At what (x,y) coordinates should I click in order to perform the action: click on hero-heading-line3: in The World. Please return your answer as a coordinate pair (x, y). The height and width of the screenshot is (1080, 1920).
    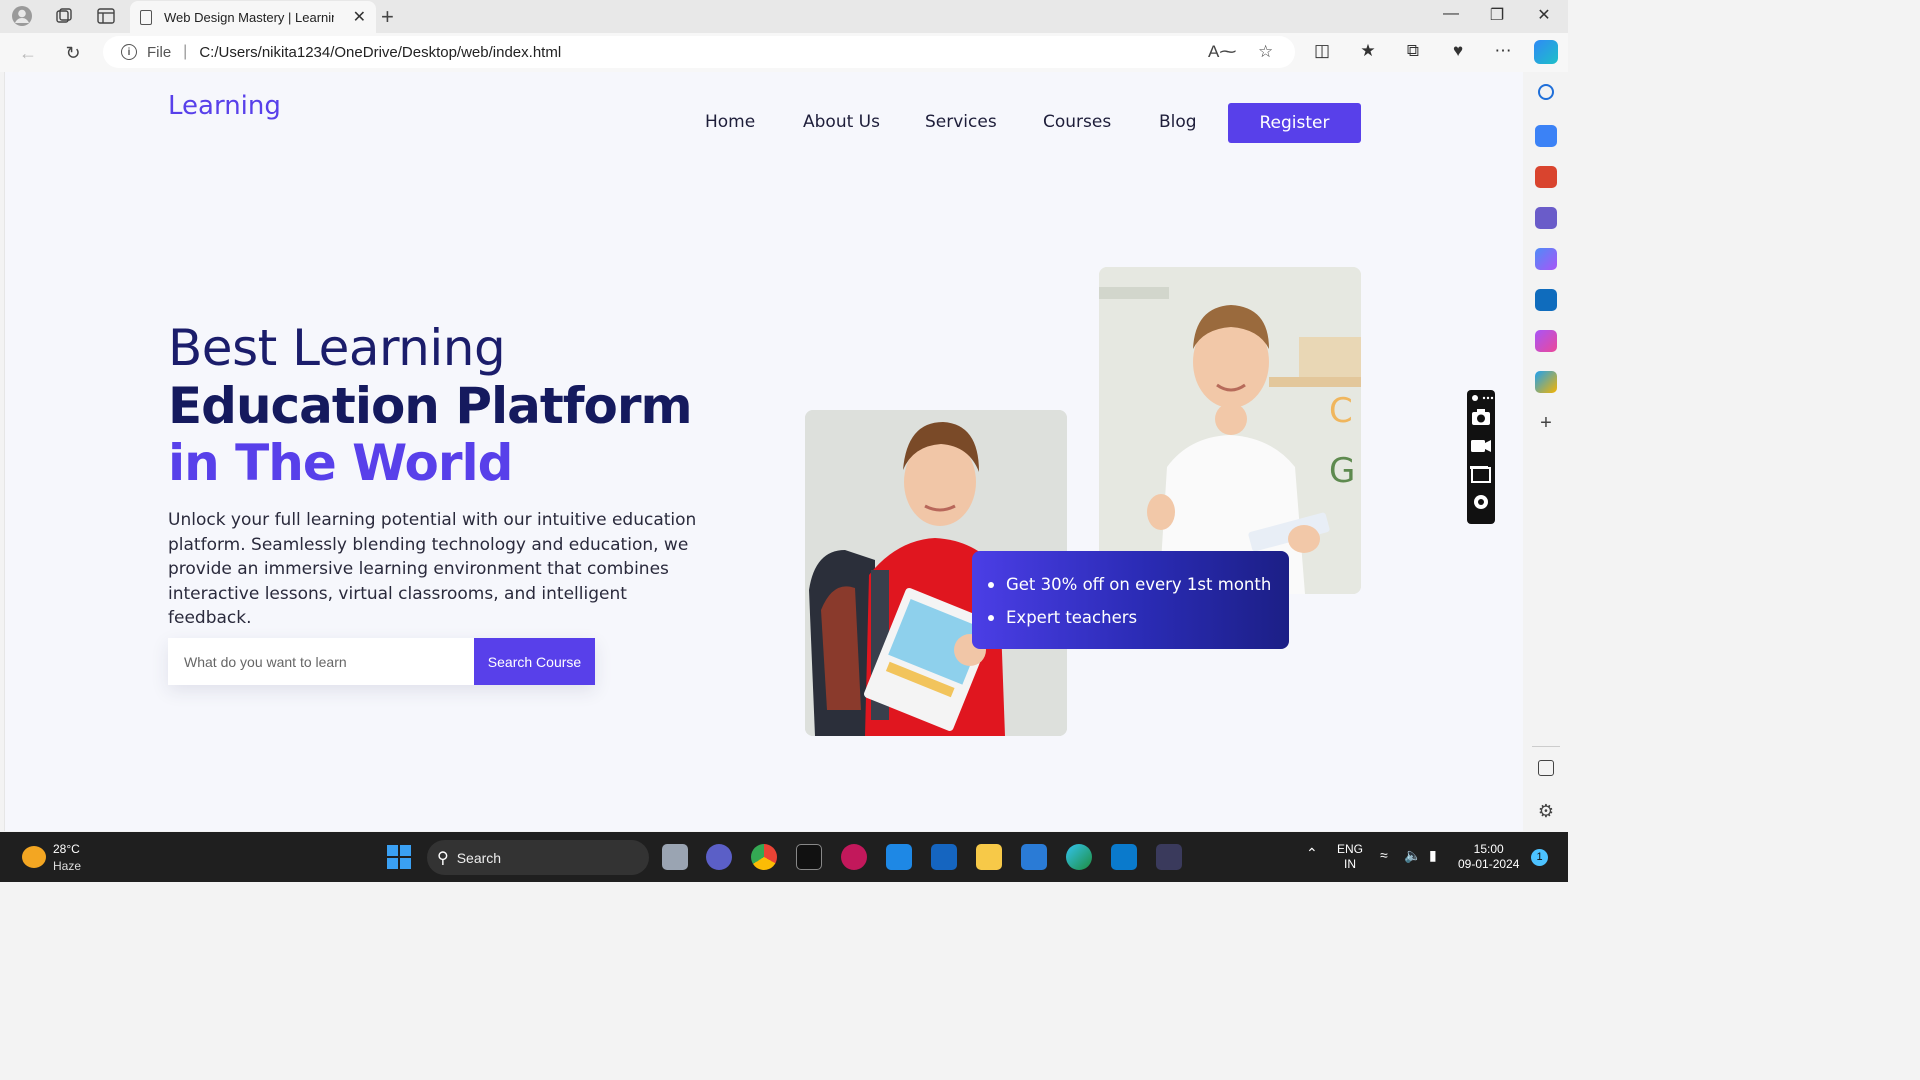
    Looking at the image, I should click on (340, 463).